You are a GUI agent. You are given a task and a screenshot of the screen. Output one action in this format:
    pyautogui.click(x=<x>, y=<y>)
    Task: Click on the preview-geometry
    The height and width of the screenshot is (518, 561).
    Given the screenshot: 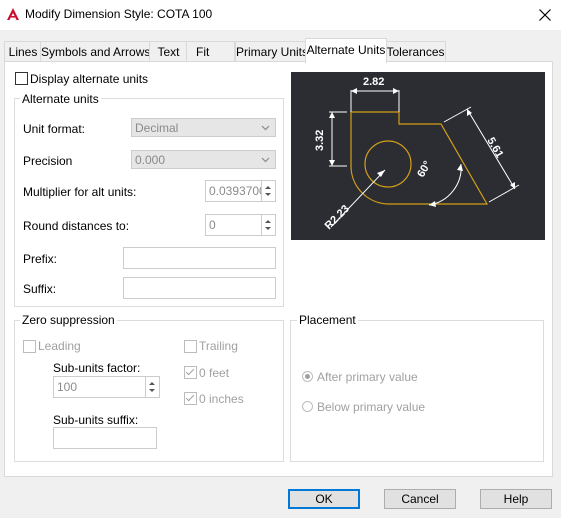 What is the action you would take?
    pyautogui.click(x=419, y=158)
    